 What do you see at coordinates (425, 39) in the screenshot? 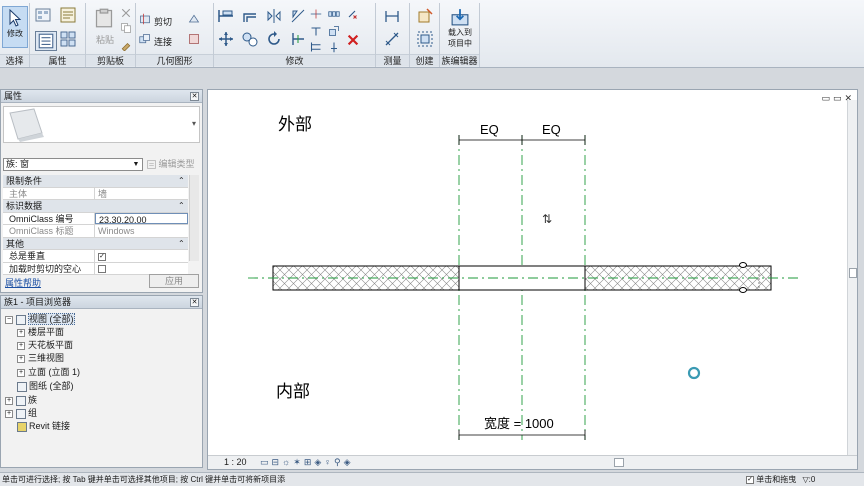
I see `create-group-icon` at bounding box center [425, 39].